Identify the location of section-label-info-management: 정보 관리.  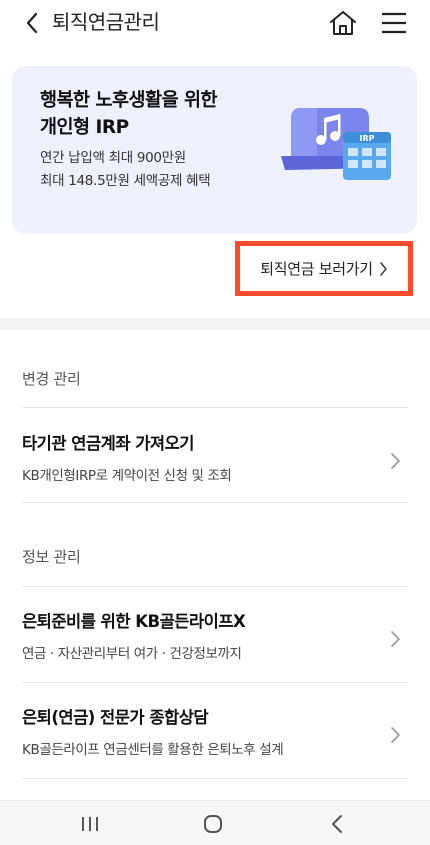
(51, 557).